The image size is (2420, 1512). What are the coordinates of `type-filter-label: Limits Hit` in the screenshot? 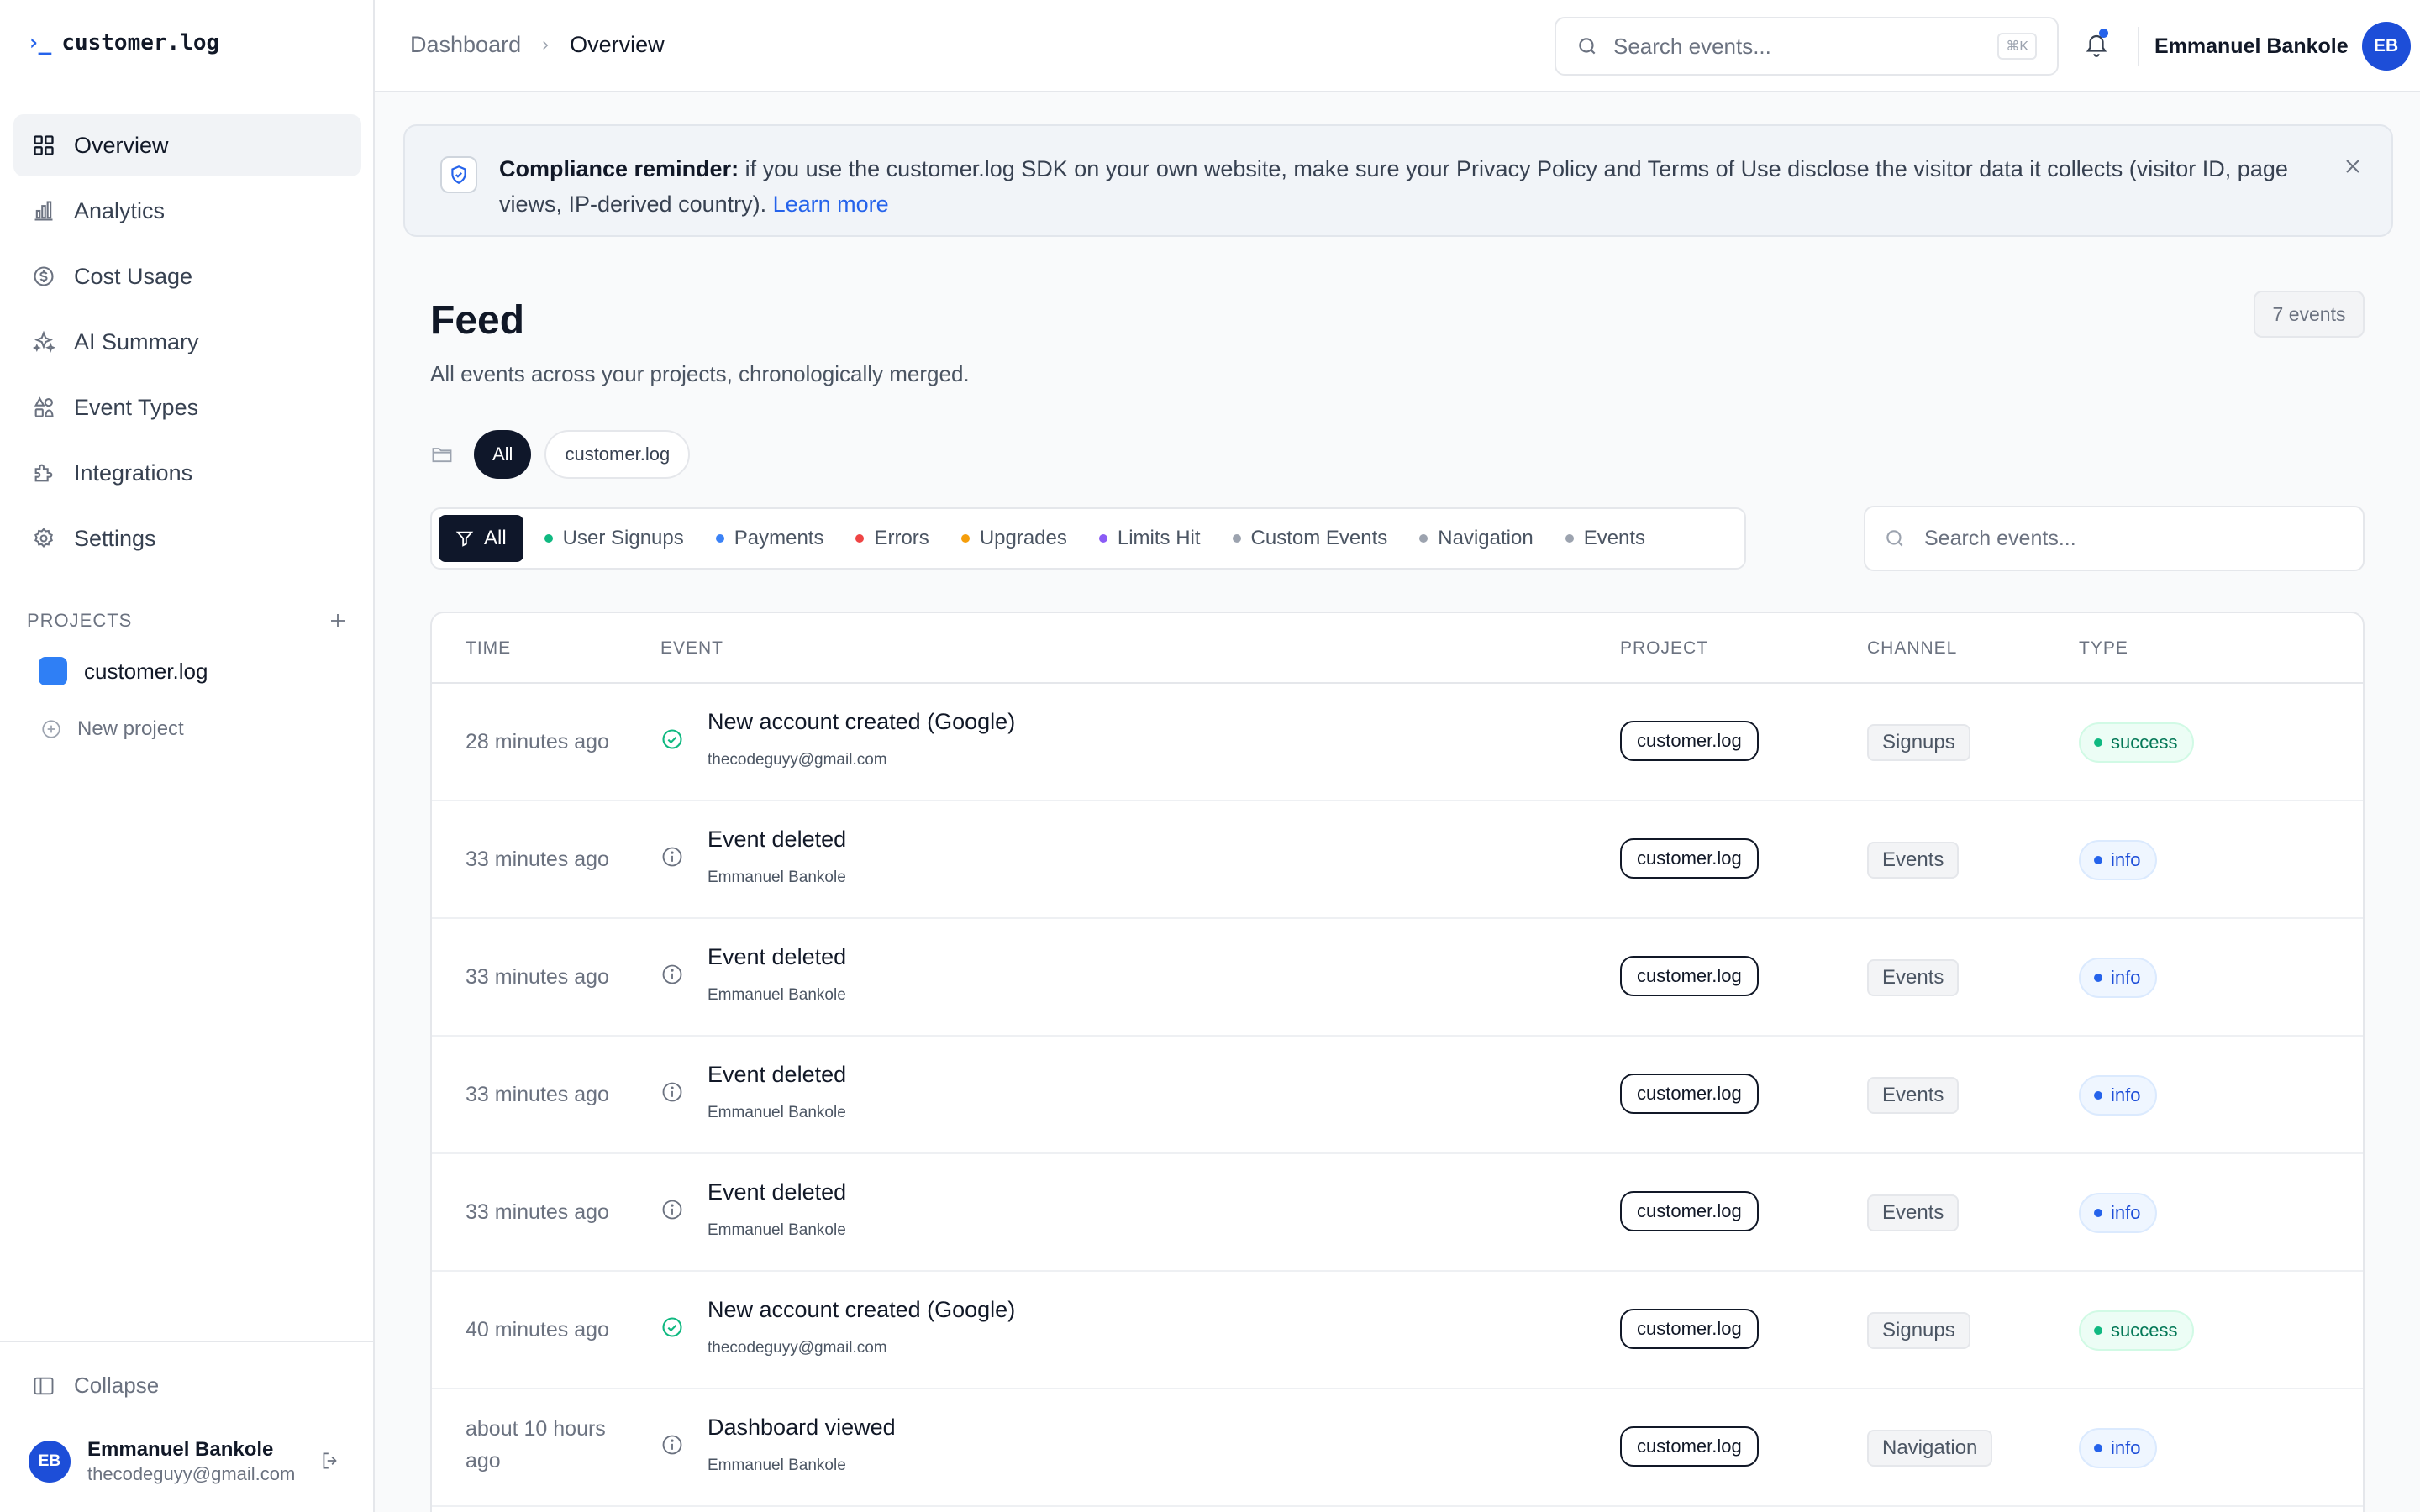 It's located at (1159, 538).